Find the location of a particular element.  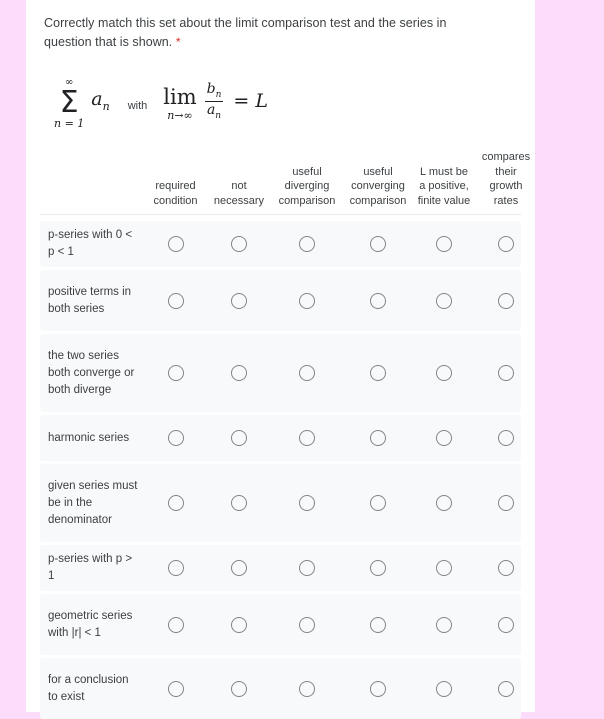

table-row: p-series with p > 1 is located at coordinates (280, 568).